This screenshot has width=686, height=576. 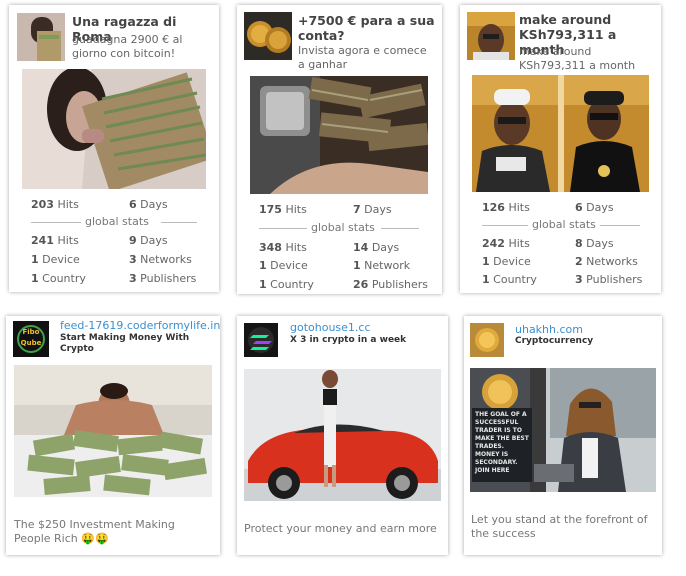 I want to click on stat-networks: 1 Network, so click(x=382, y=265).